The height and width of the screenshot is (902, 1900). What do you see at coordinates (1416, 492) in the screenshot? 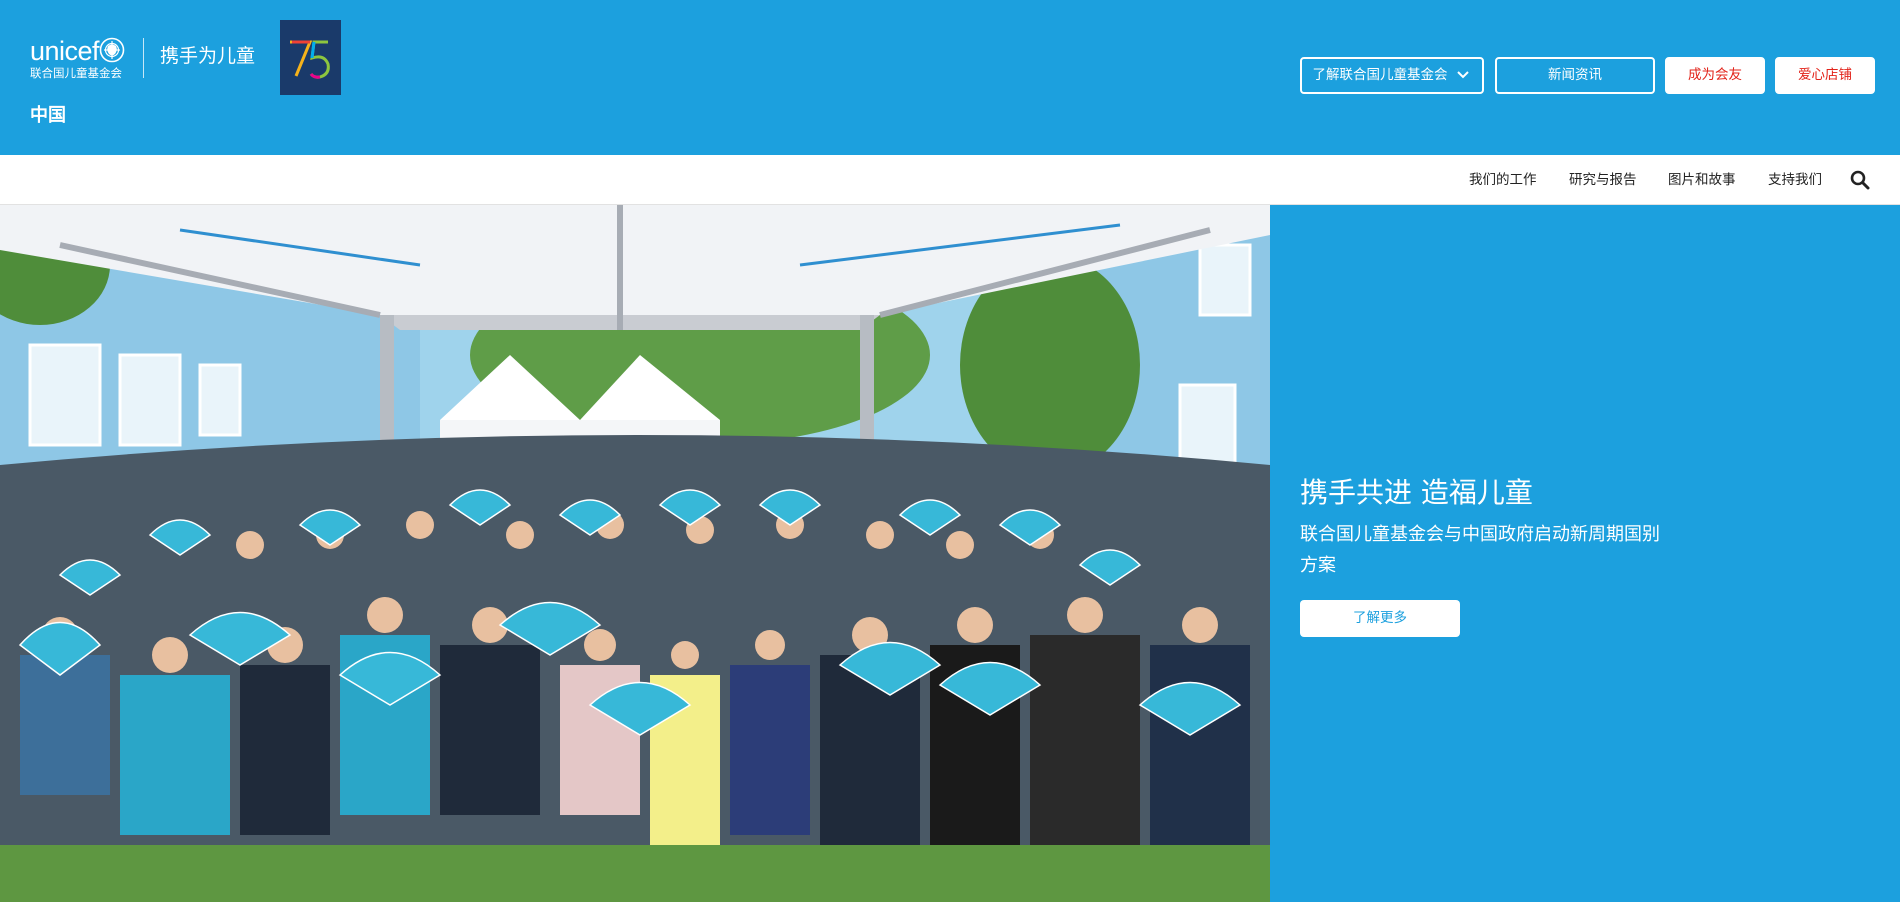
I see `hero-title: 携手共进 造福儿童` at bounding box center [1416, 492].